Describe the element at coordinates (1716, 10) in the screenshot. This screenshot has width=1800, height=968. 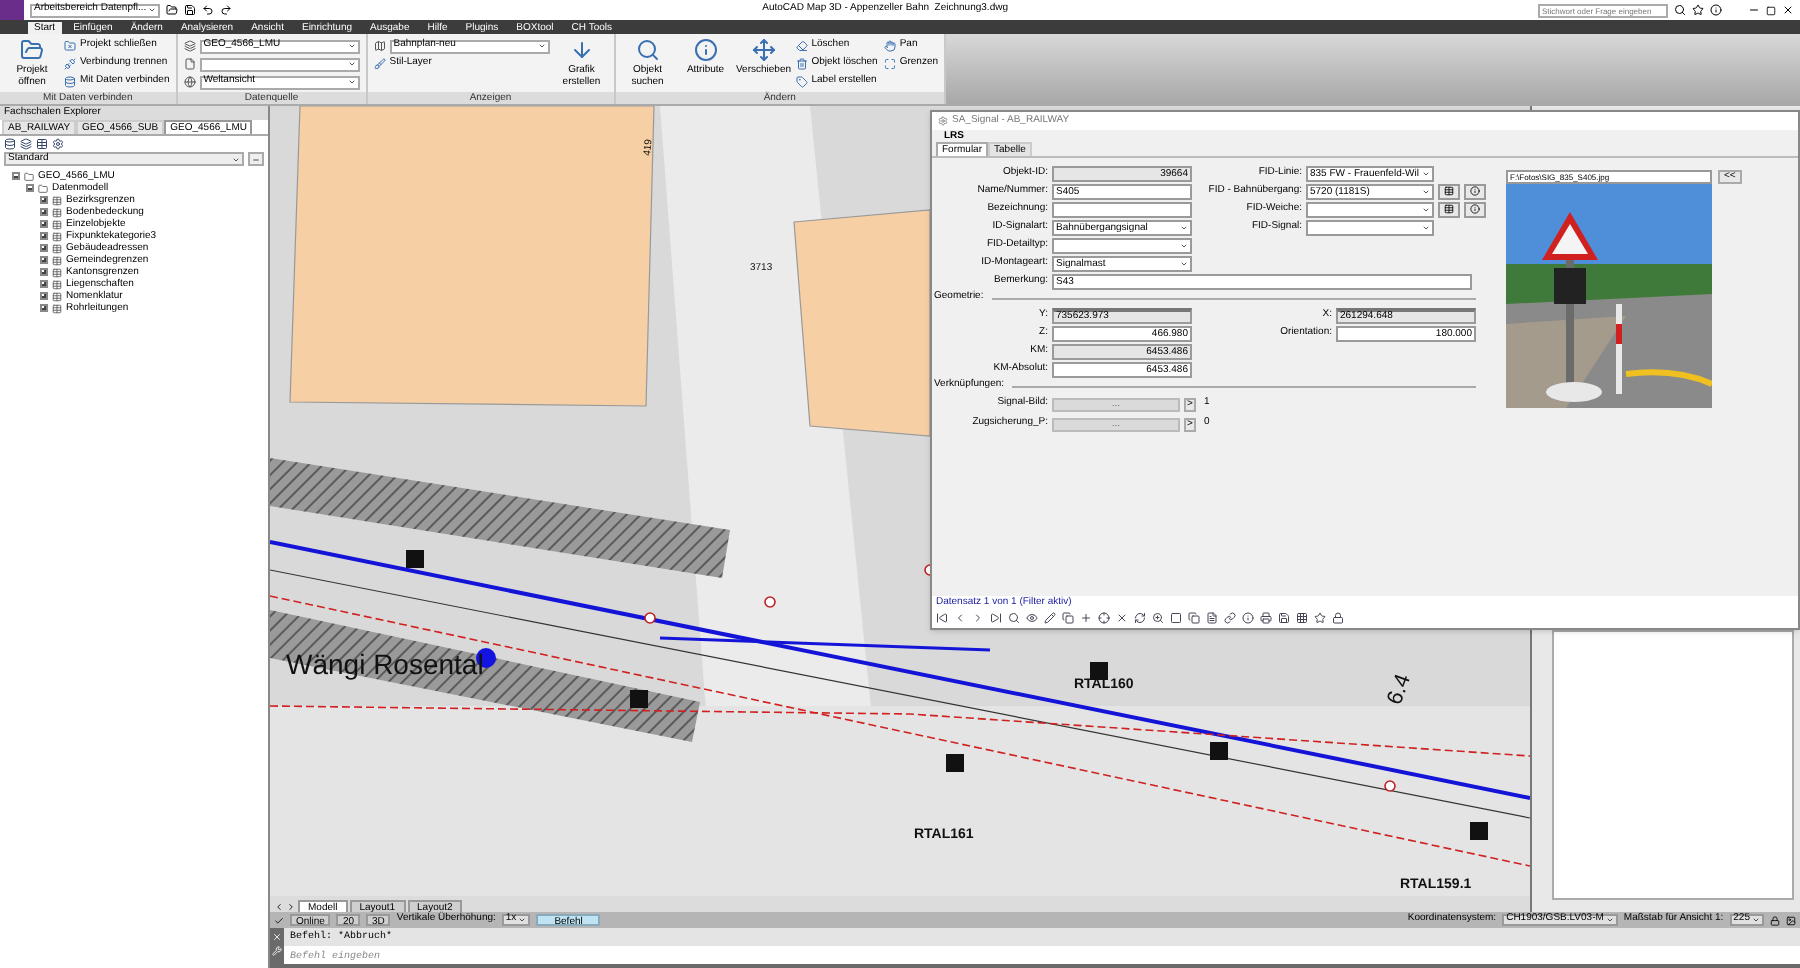
I see `help-icon` at that location.